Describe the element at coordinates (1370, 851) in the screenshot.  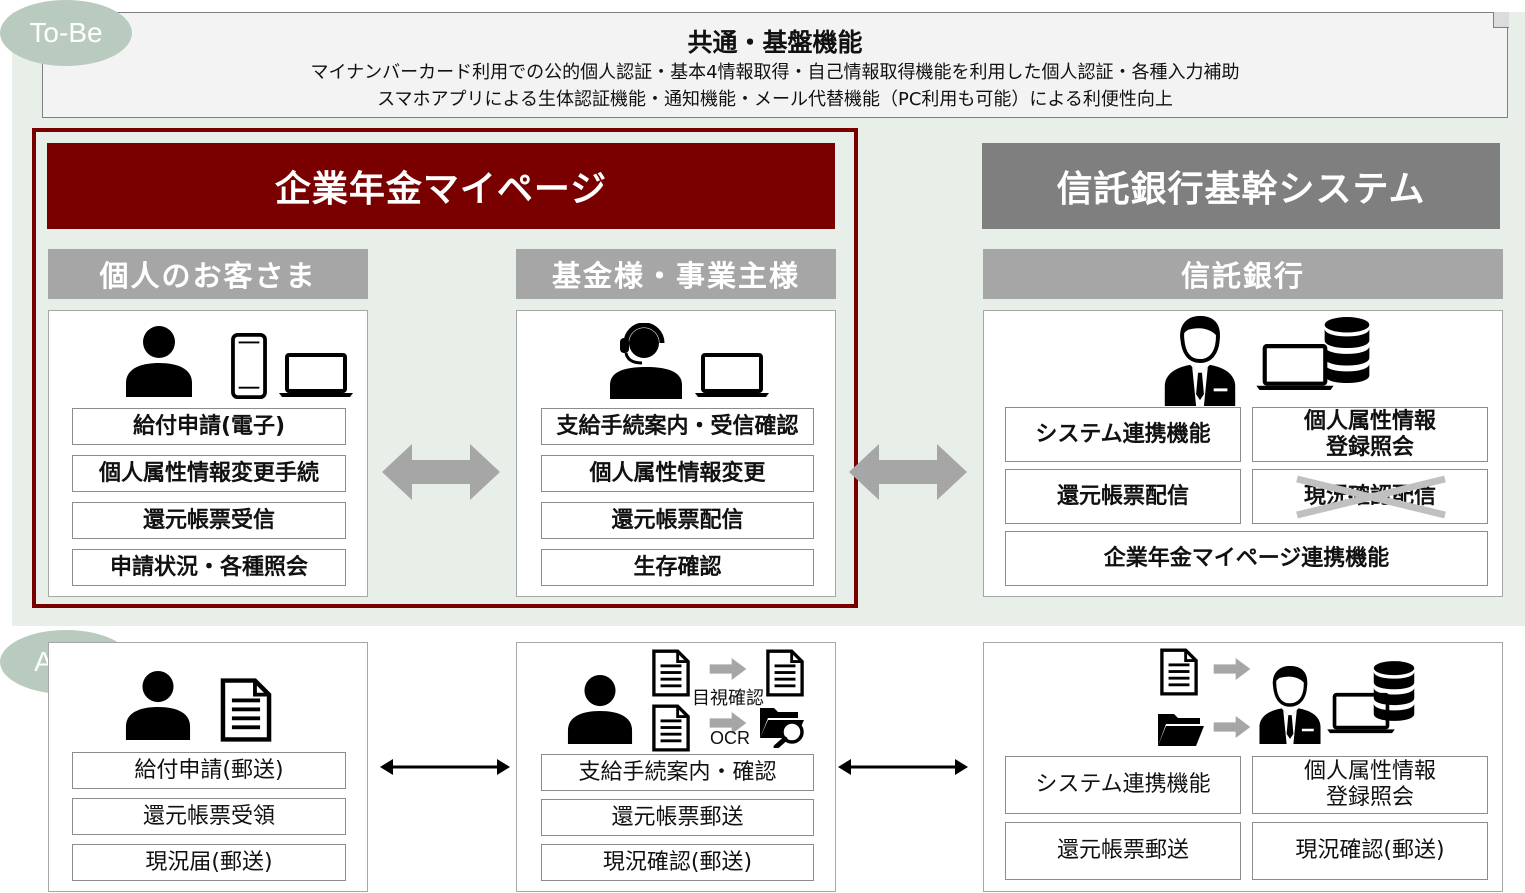
I see `asis-bank-status: 現況確認(郵送)` at that location.